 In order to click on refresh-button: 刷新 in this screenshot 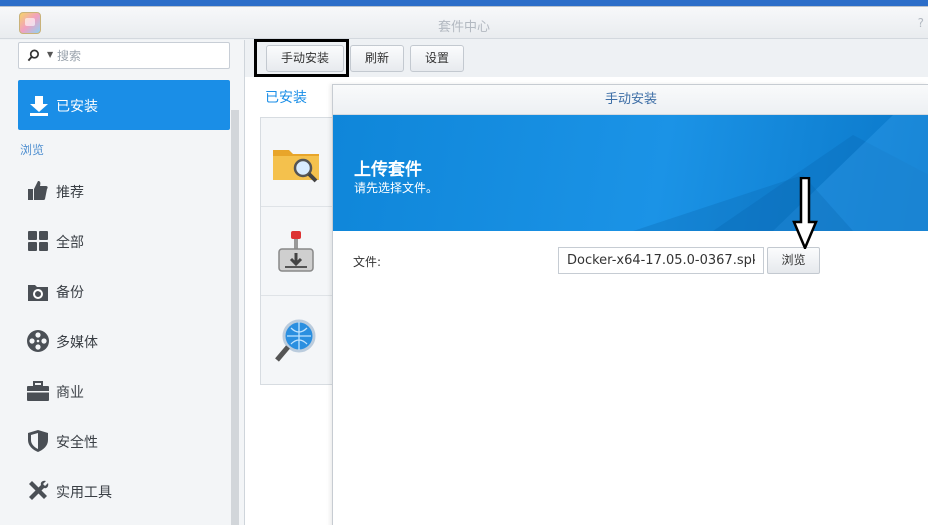, I will do `click(377, 58)`.